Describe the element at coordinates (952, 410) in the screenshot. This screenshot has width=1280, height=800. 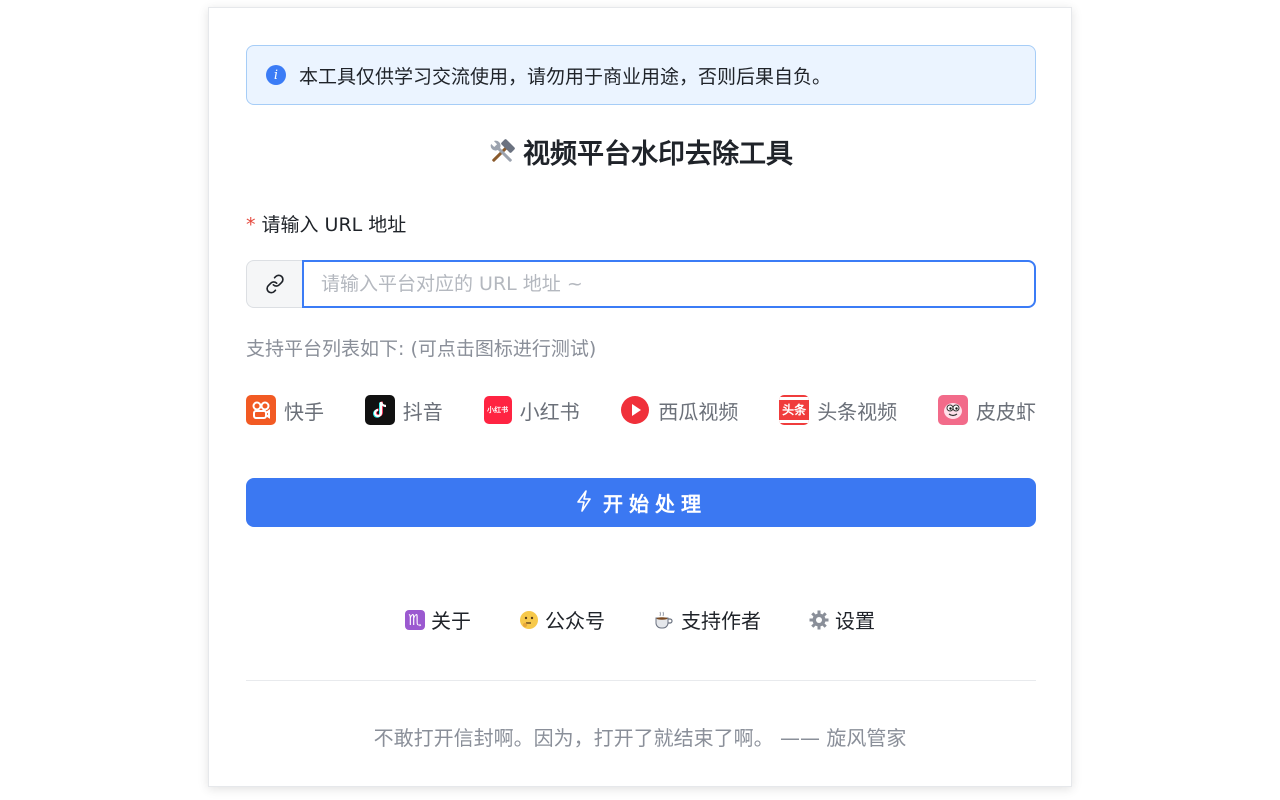
I see `pipixia-icon` at that location.